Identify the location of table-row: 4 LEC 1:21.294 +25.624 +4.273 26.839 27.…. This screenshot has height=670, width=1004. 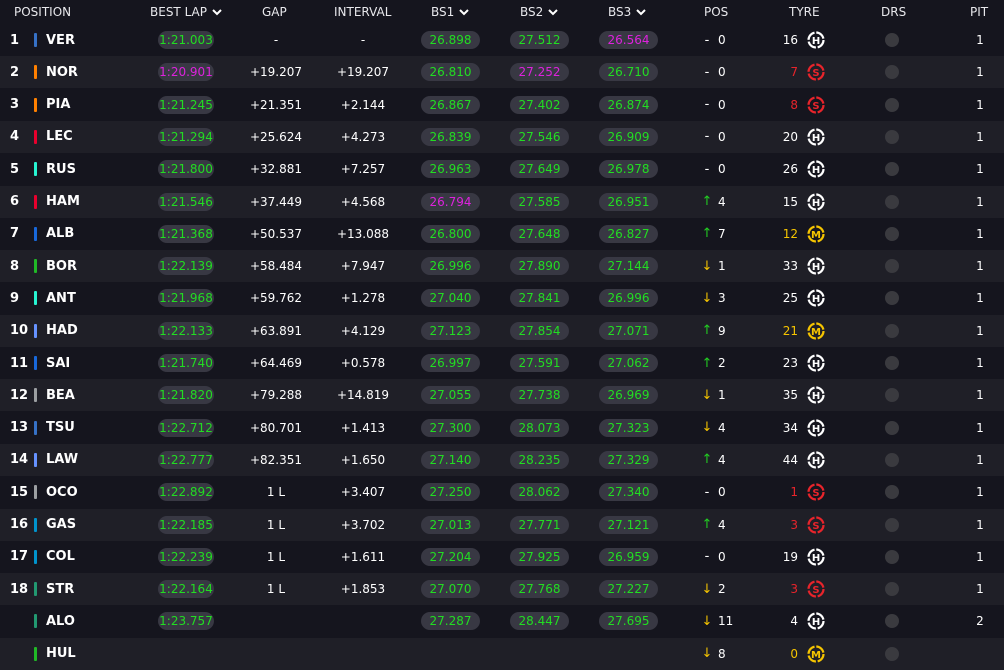
(502, 136).